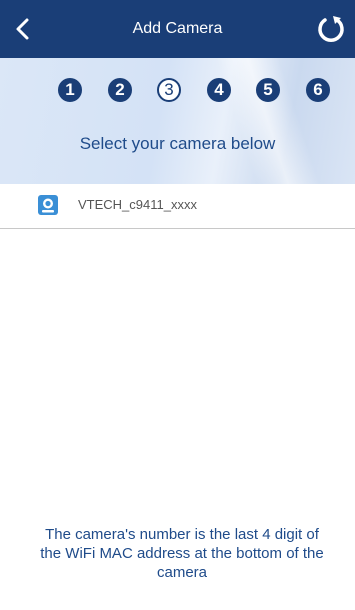  I want to click on step-4: 4, so click(219, 90).